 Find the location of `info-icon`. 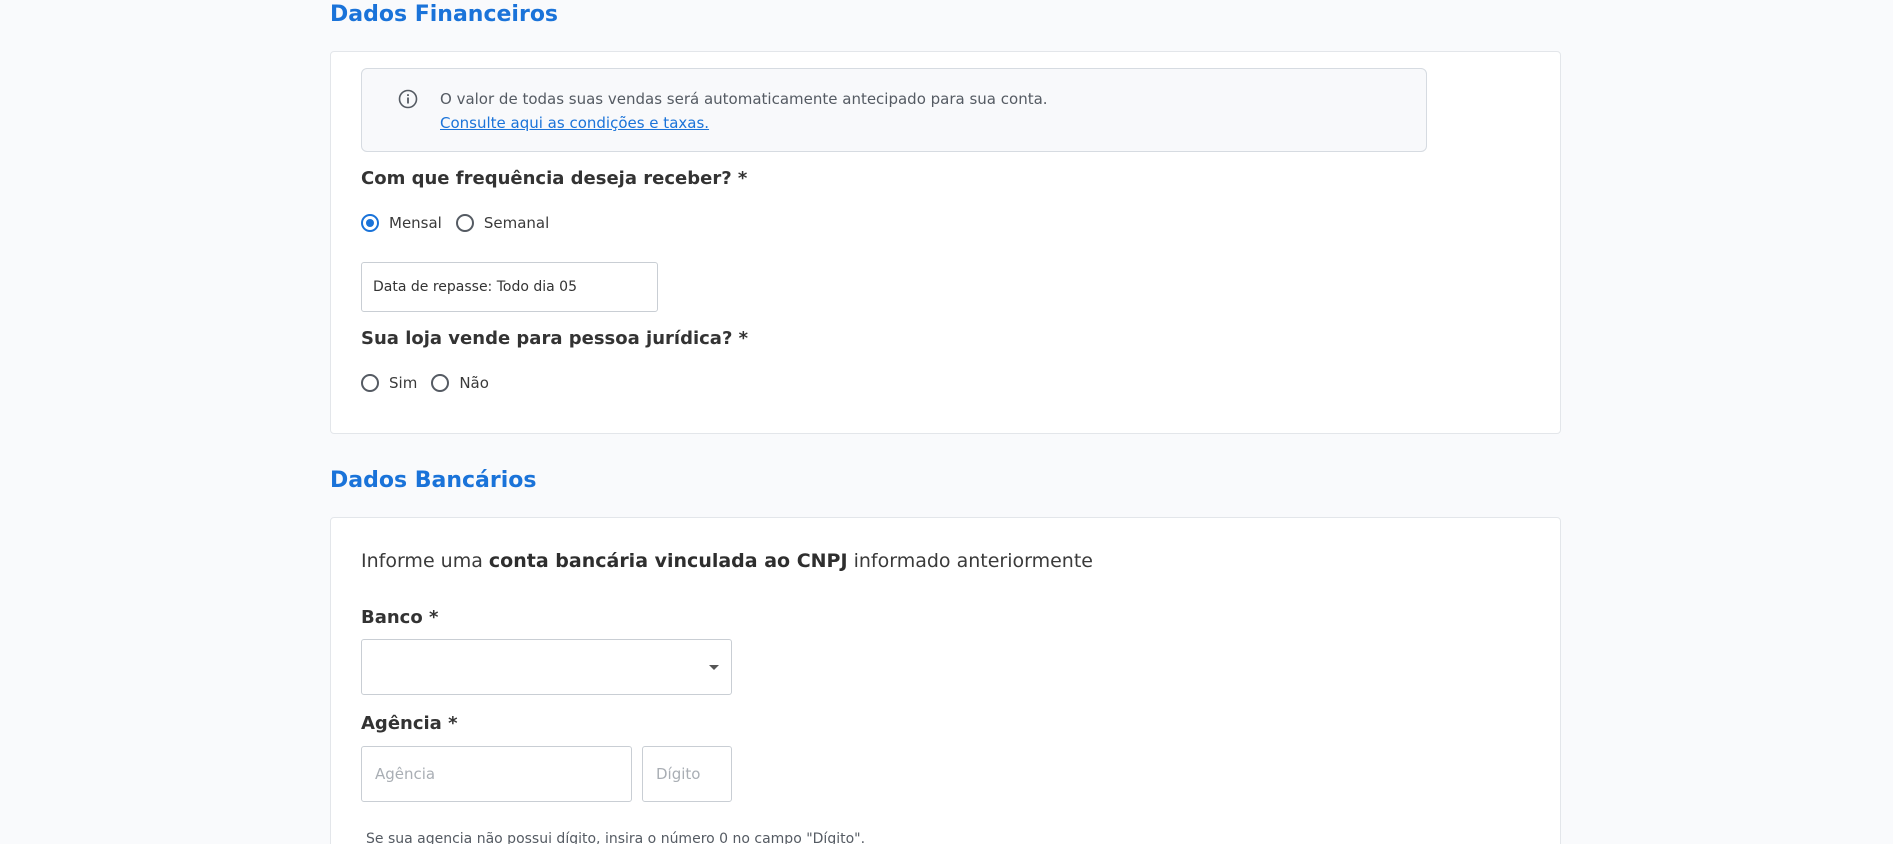

info-icon is located at coordinates (408, 99).